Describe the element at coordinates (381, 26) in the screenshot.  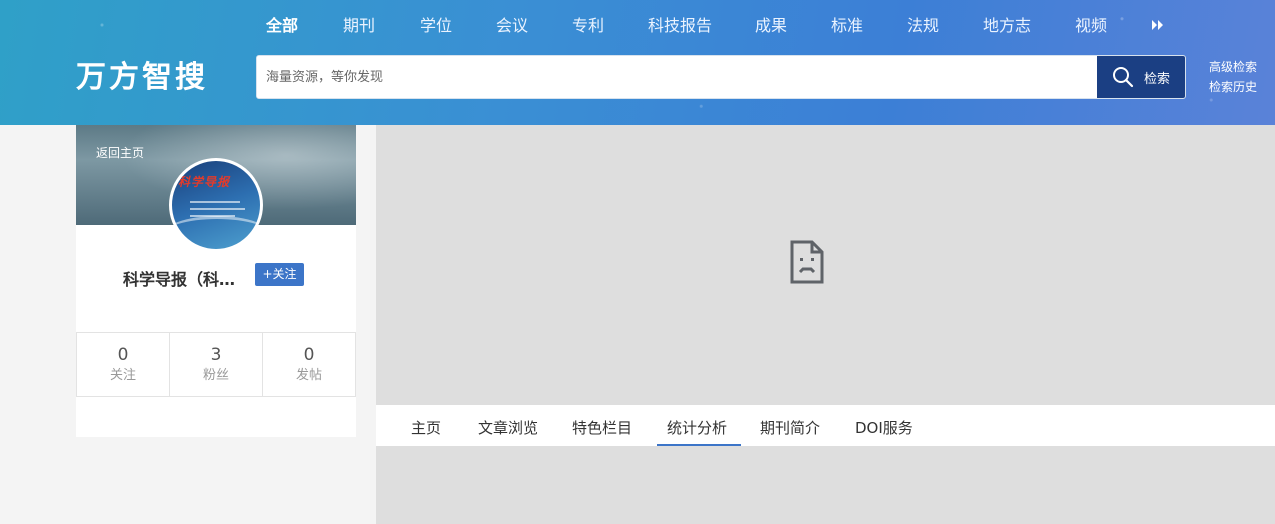
I see `nav-item-journal: 期刊` at that location.